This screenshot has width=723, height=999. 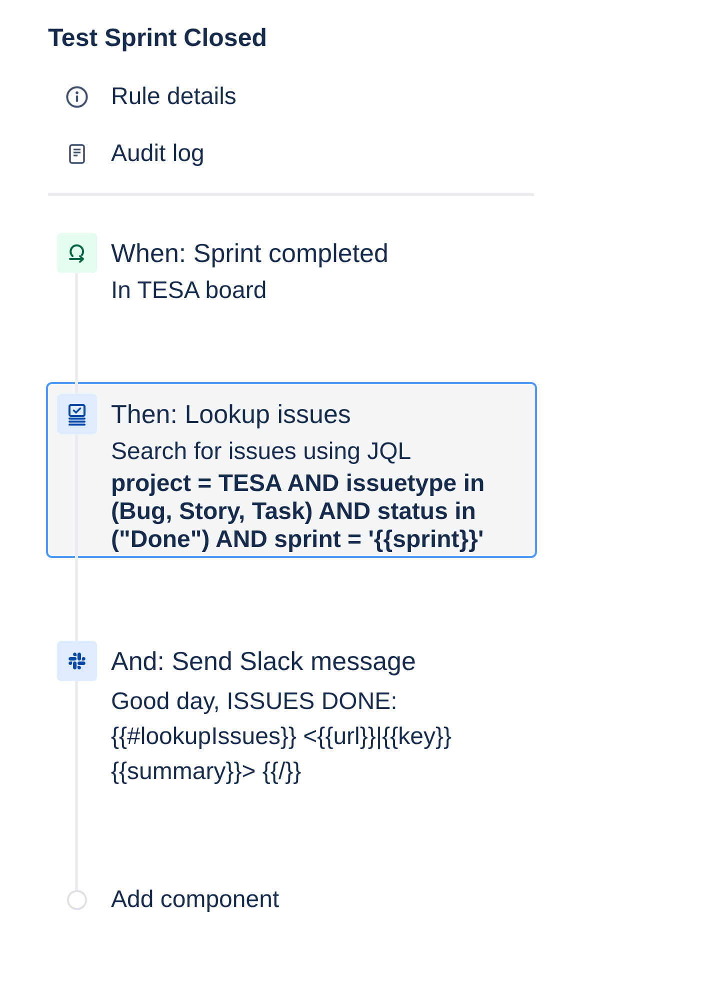 I want to click on jql-query: project = TESA AND issuetype in (Bug, Story, Task) AND status in ("Done") AND sprint = '{{sprint}}', so click(x=298, y=512).